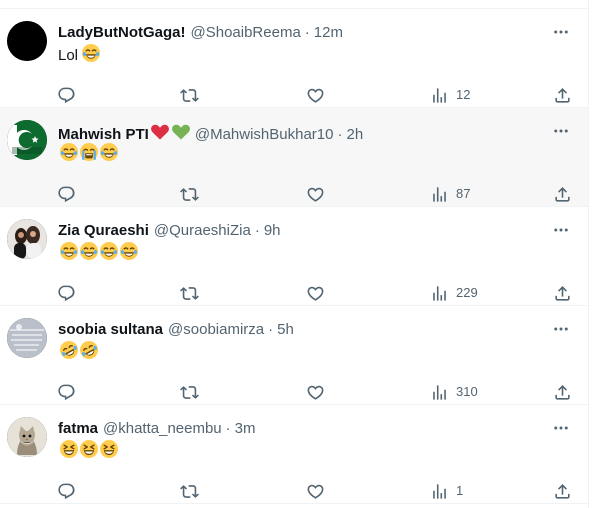  I want to click on display-name: fatma, so click(78, 429).